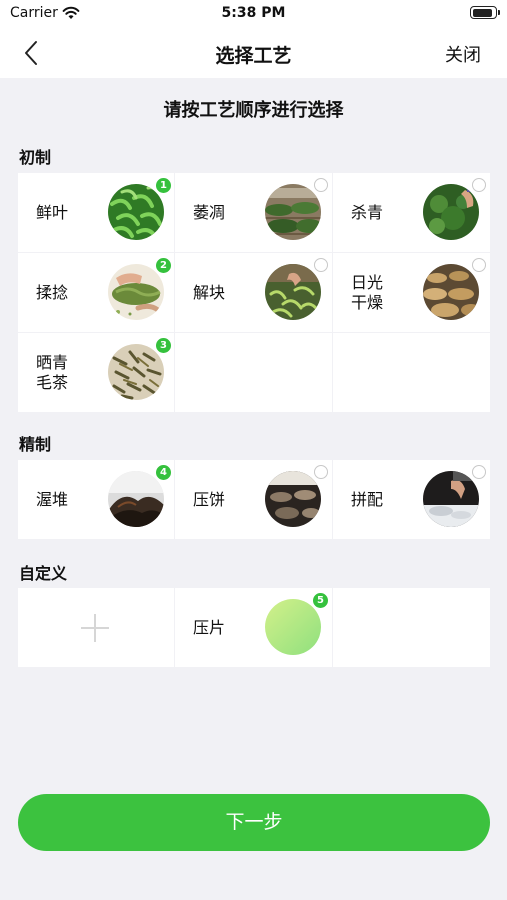 This screenshot has width=507, height=900. What do you see at coordinates (253, 212) in the screenshot?
I see `process-item-withering: 萎凋` at bounding box center [253, 212].